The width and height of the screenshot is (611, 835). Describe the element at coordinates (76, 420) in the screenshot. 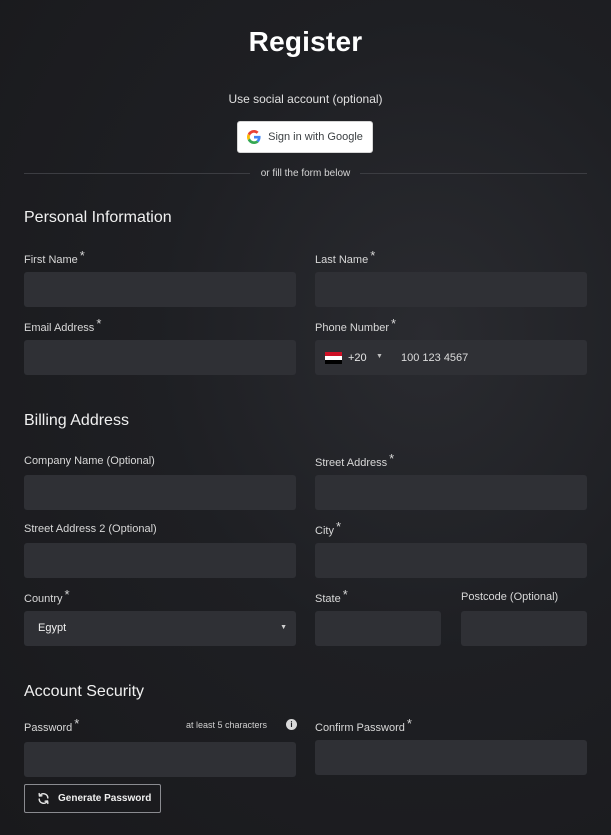

I see `section-title-billing: Billing Address` at that location.